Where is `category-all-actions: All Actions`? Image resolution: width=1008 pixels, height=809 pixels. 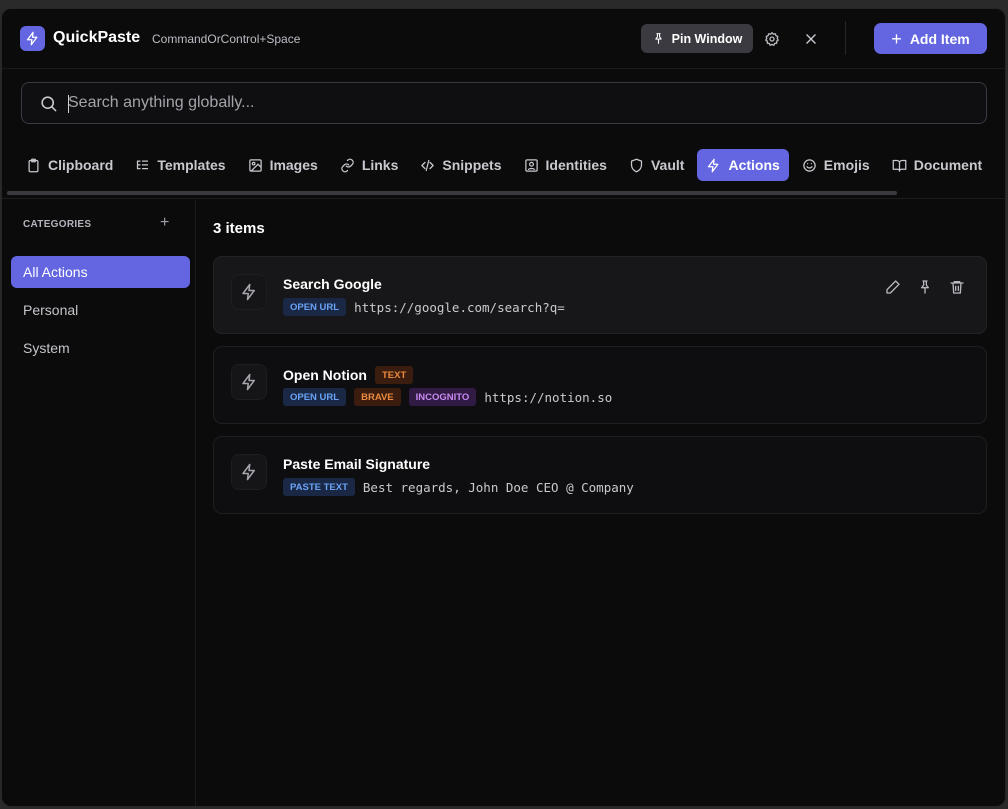
category-all-actions: All Actions is located at coordinates (100, 272).